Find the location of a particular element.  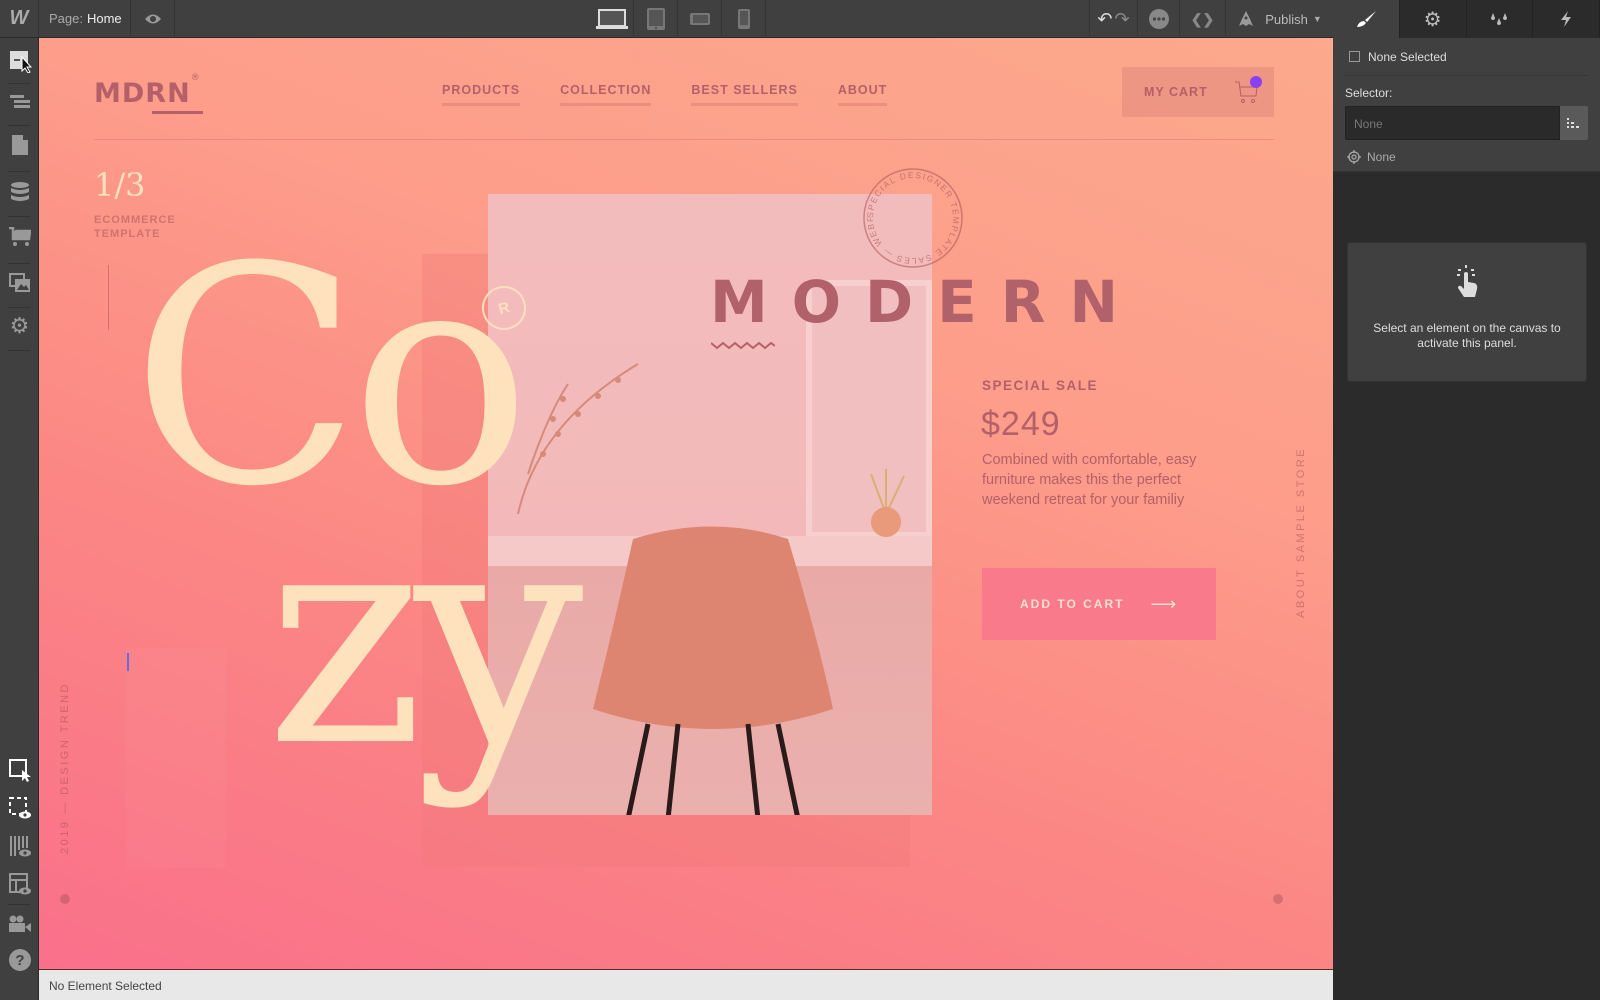

status-bar: No Element Selected is located at coordinates (686, 984).